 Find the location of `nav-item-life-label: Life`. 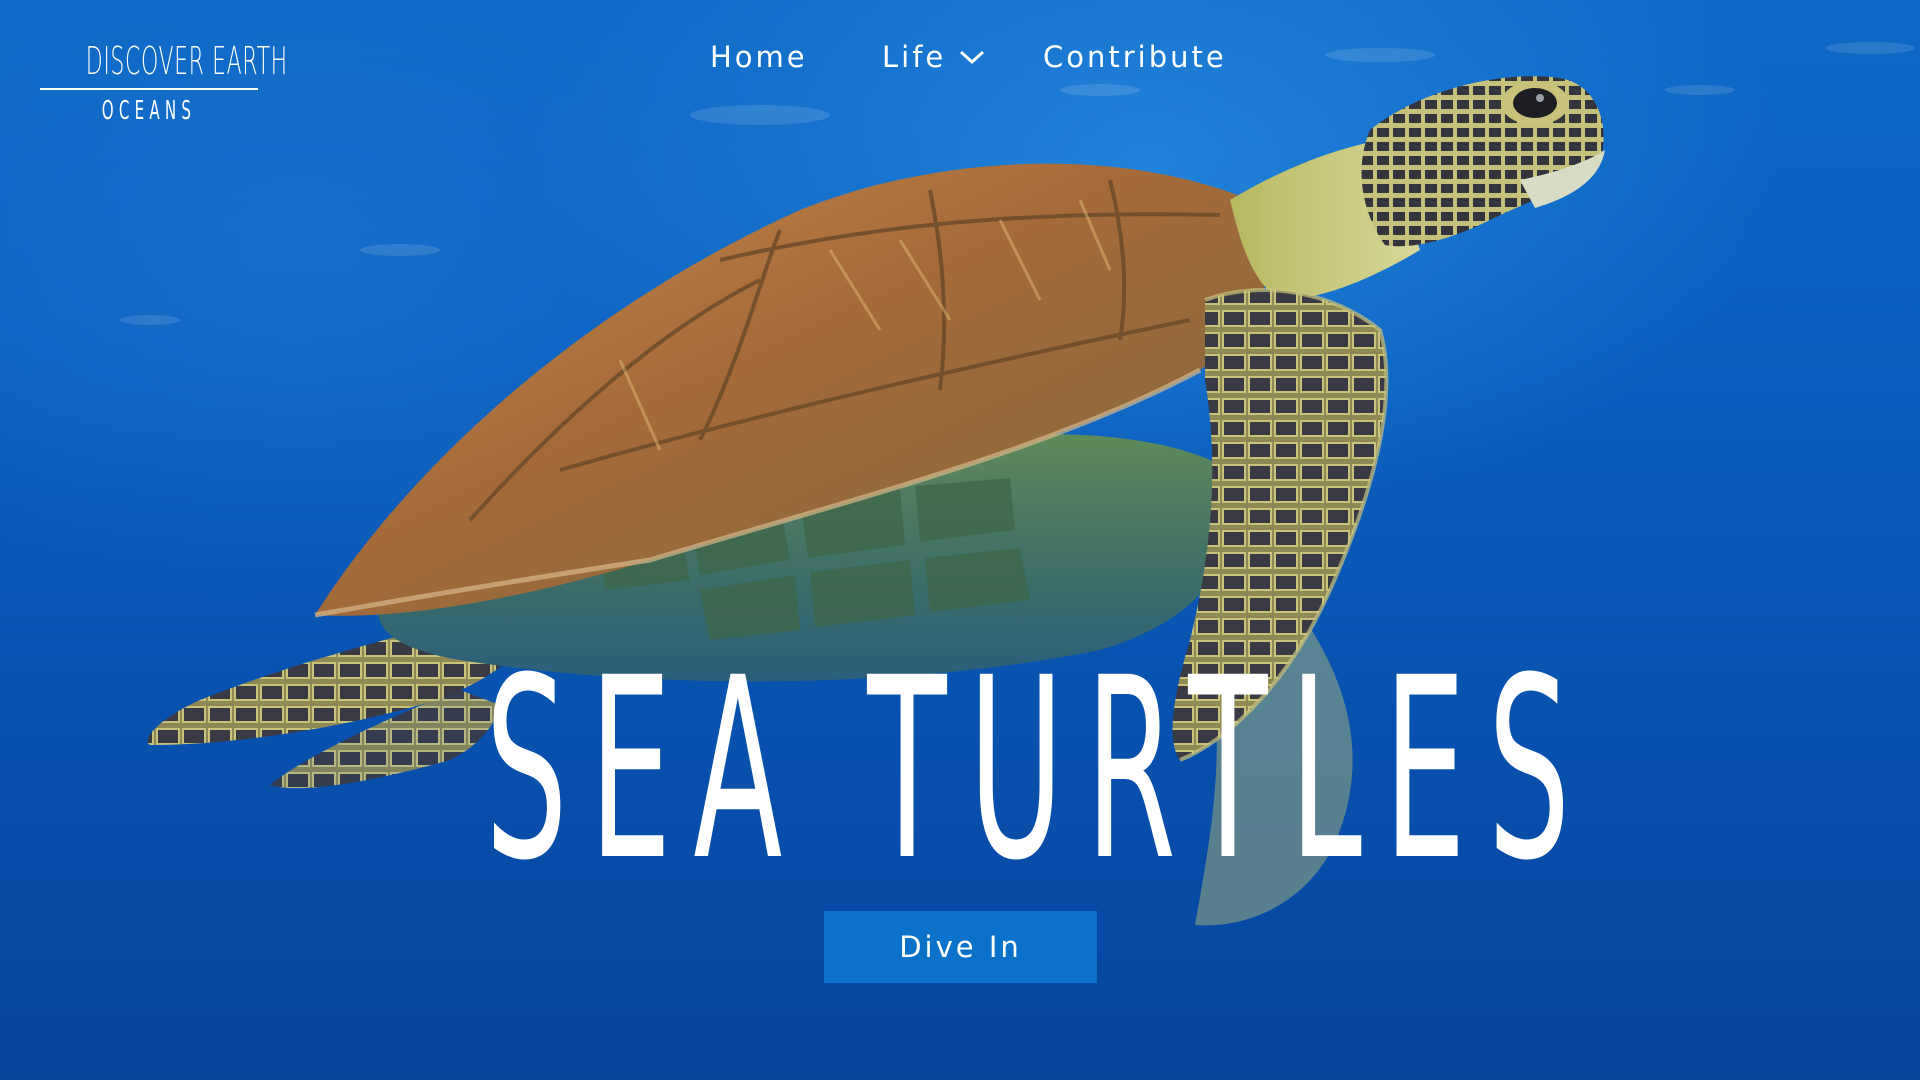

nav-item-life-label: Life is located at coordinates (914, 57).